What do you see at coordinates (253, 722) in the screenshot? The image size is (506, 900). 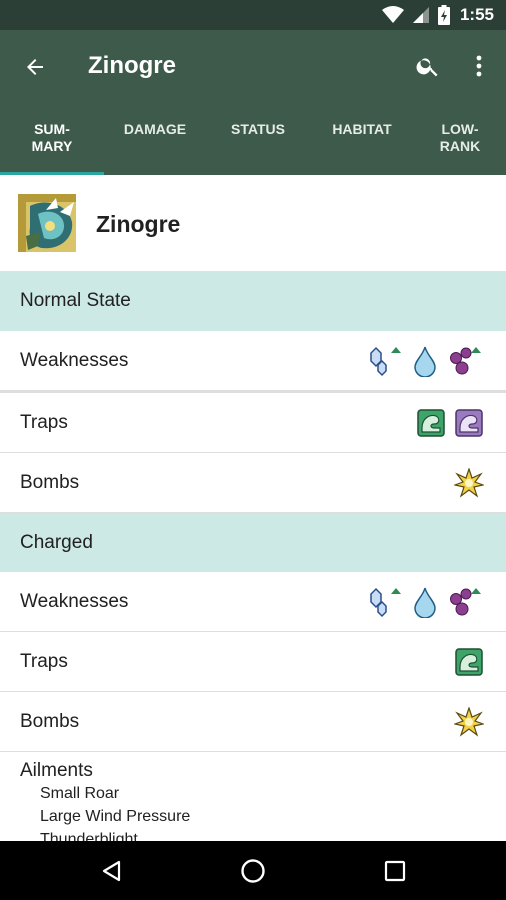 I see `row-bombs-charged: Bombs` at bounding box center [253, 722].